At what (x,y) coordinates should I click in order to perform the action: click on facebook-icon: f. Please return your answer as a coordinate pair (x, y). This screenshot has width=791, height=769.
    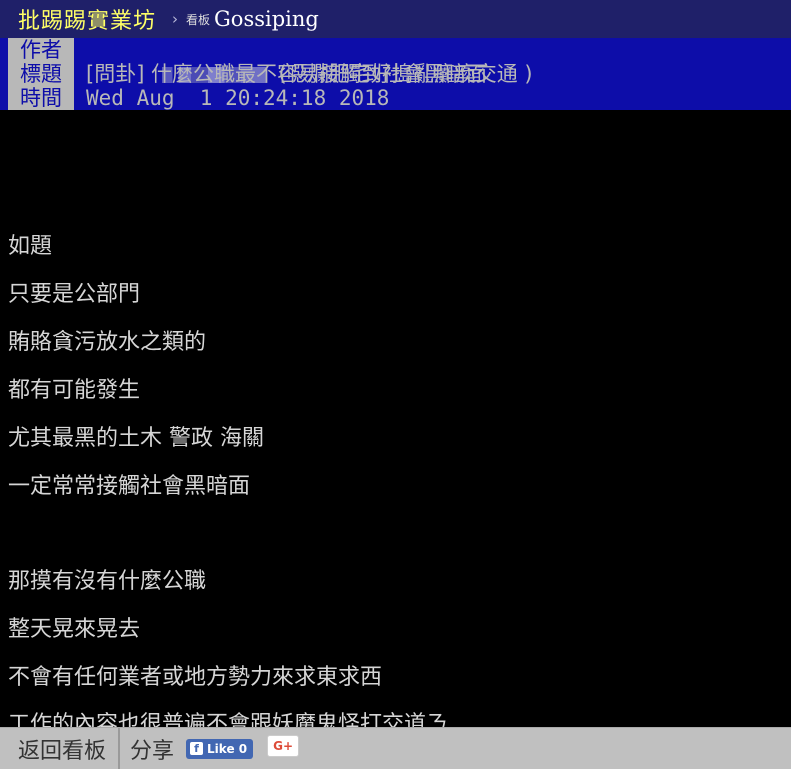
    Looking at the image, I should click on (197, 748).